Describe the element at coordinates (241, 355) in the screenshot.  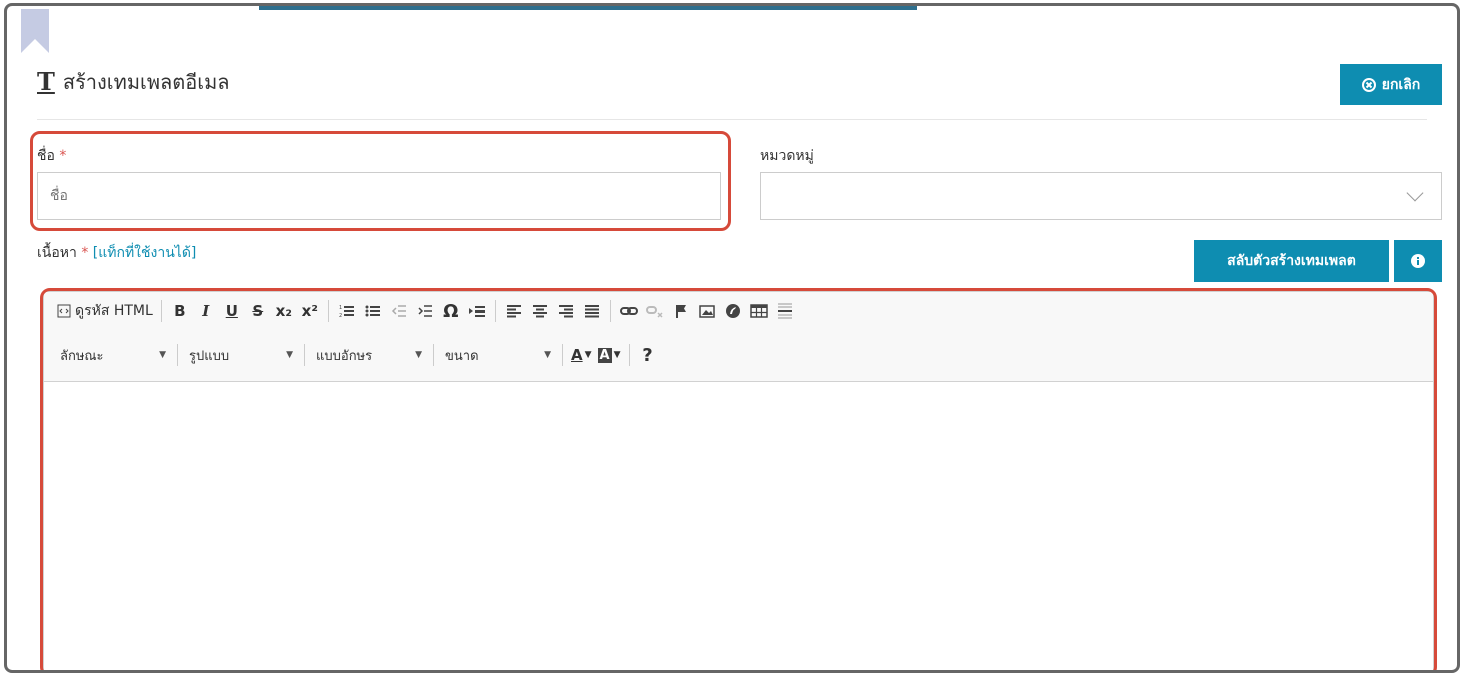
I see `format-dropdown: รูปแบบ ▼` at that location.